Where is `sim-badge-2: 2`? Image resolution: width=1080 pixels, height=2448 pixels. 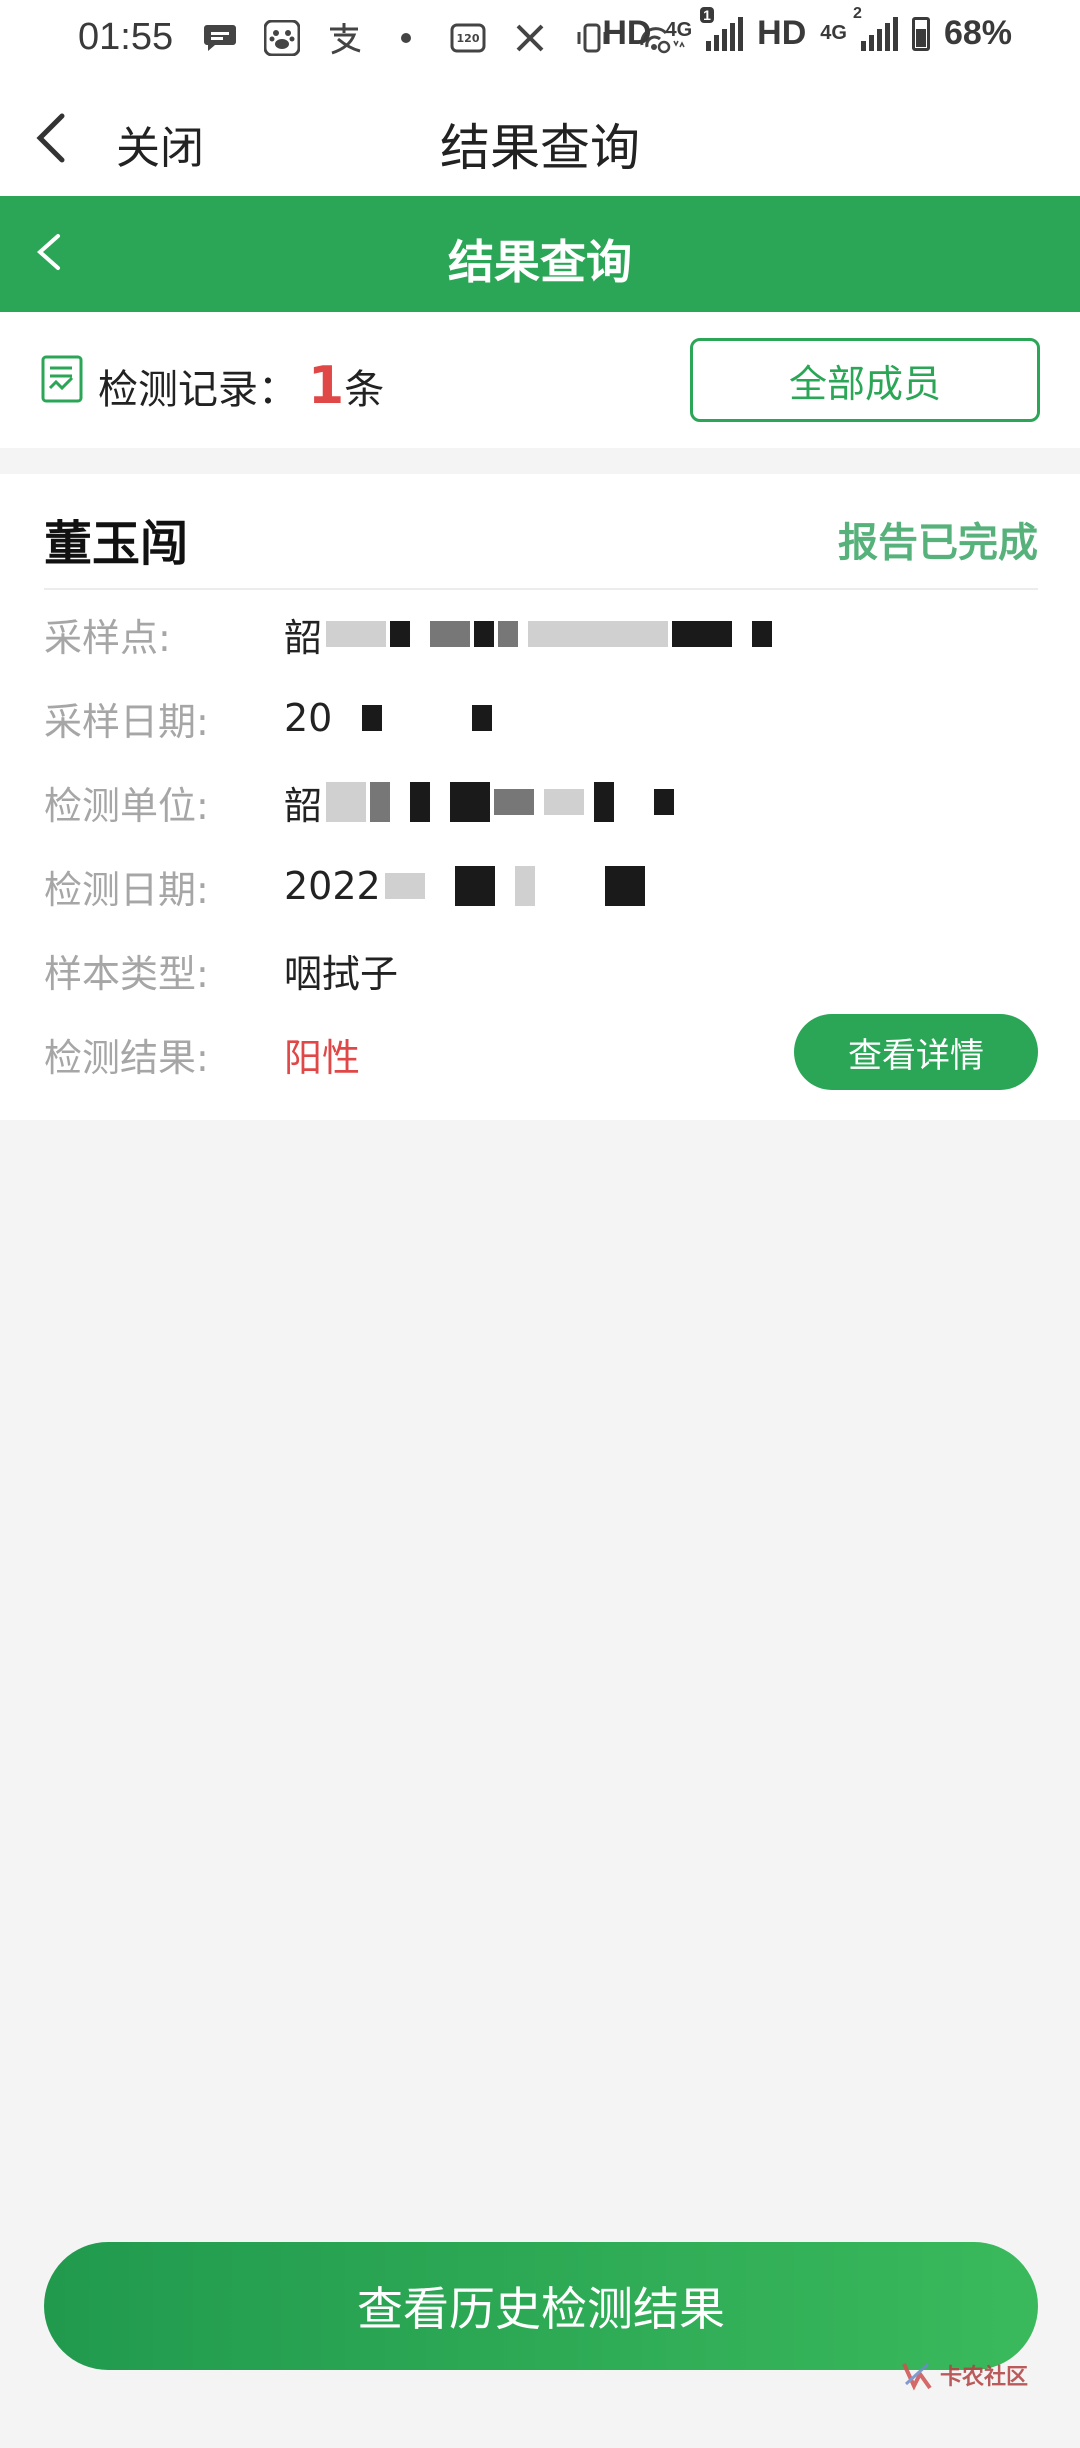
sim-badge-2: 2 is located at coordinates (857, 13).